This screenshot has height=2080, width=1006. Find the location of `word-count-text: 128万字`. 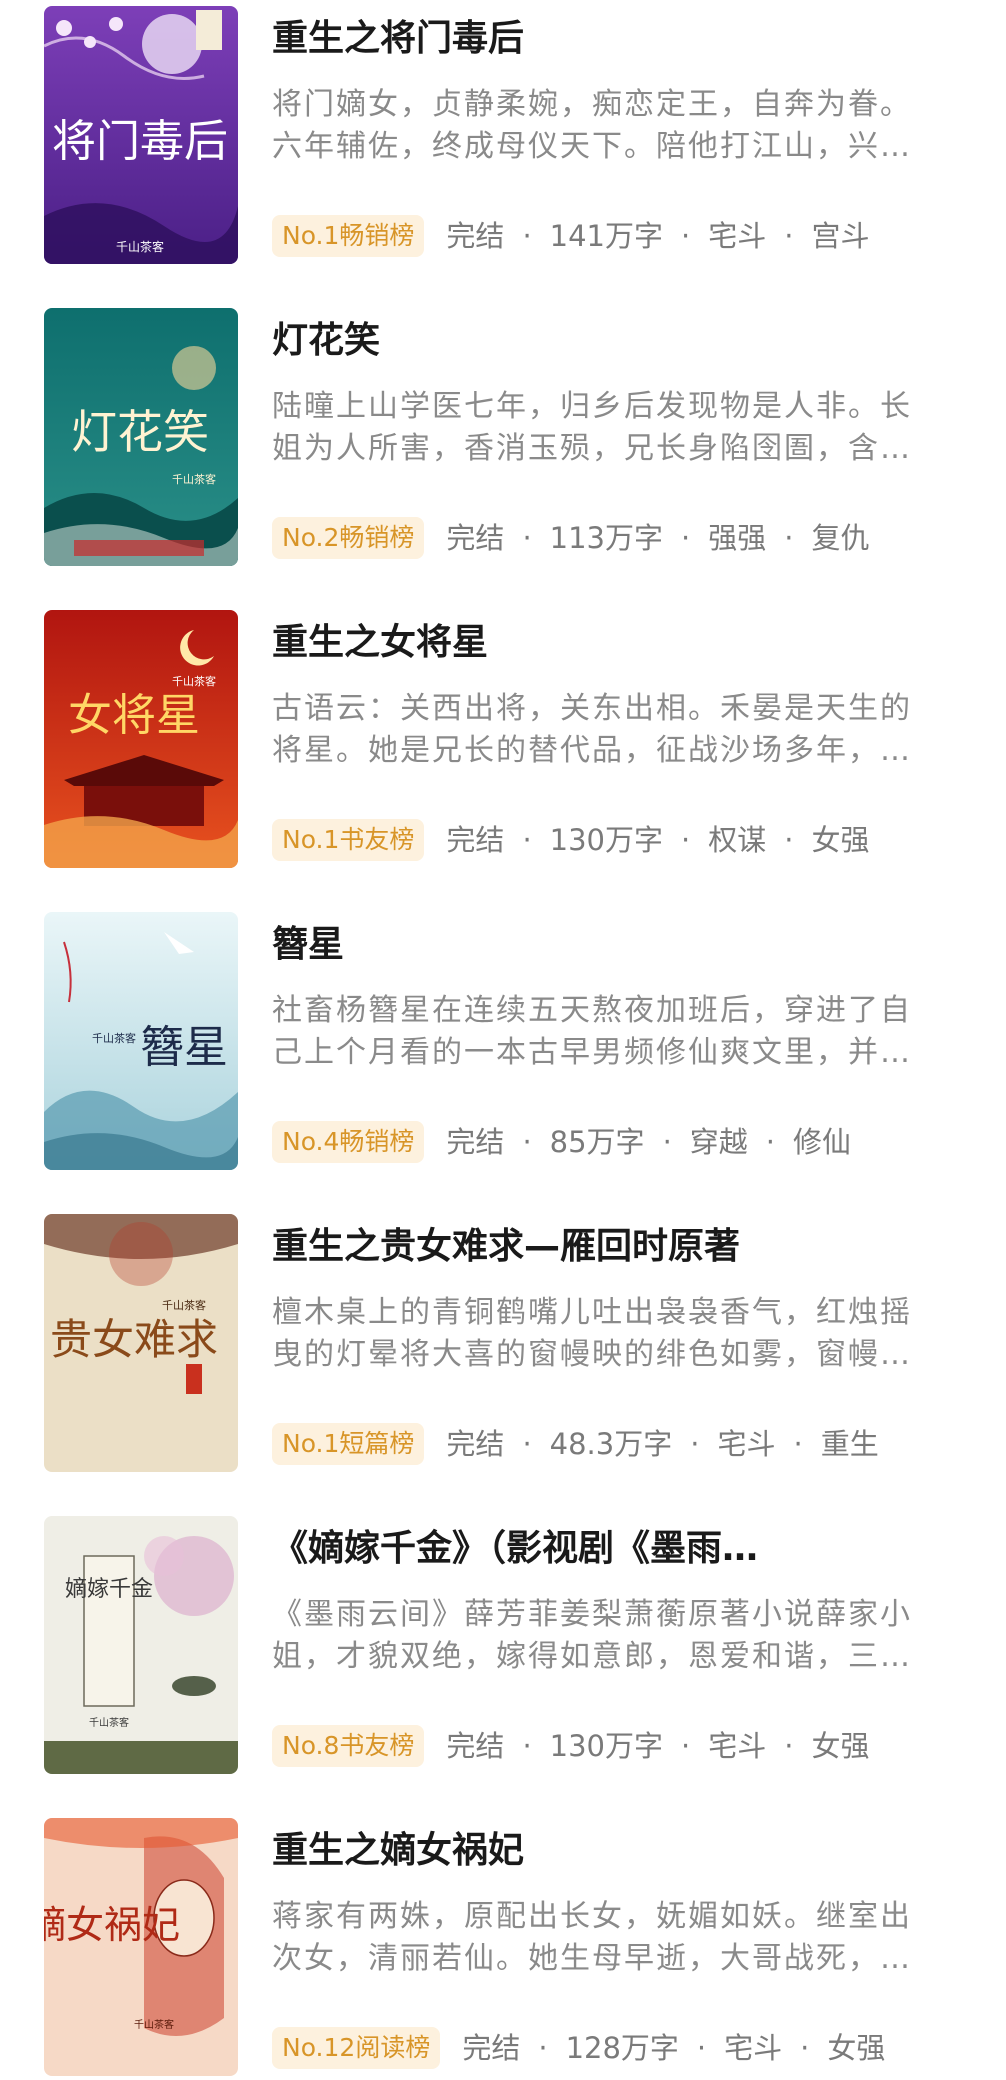

word-count-text: 128万字 is located at coordinates (622, 2048).